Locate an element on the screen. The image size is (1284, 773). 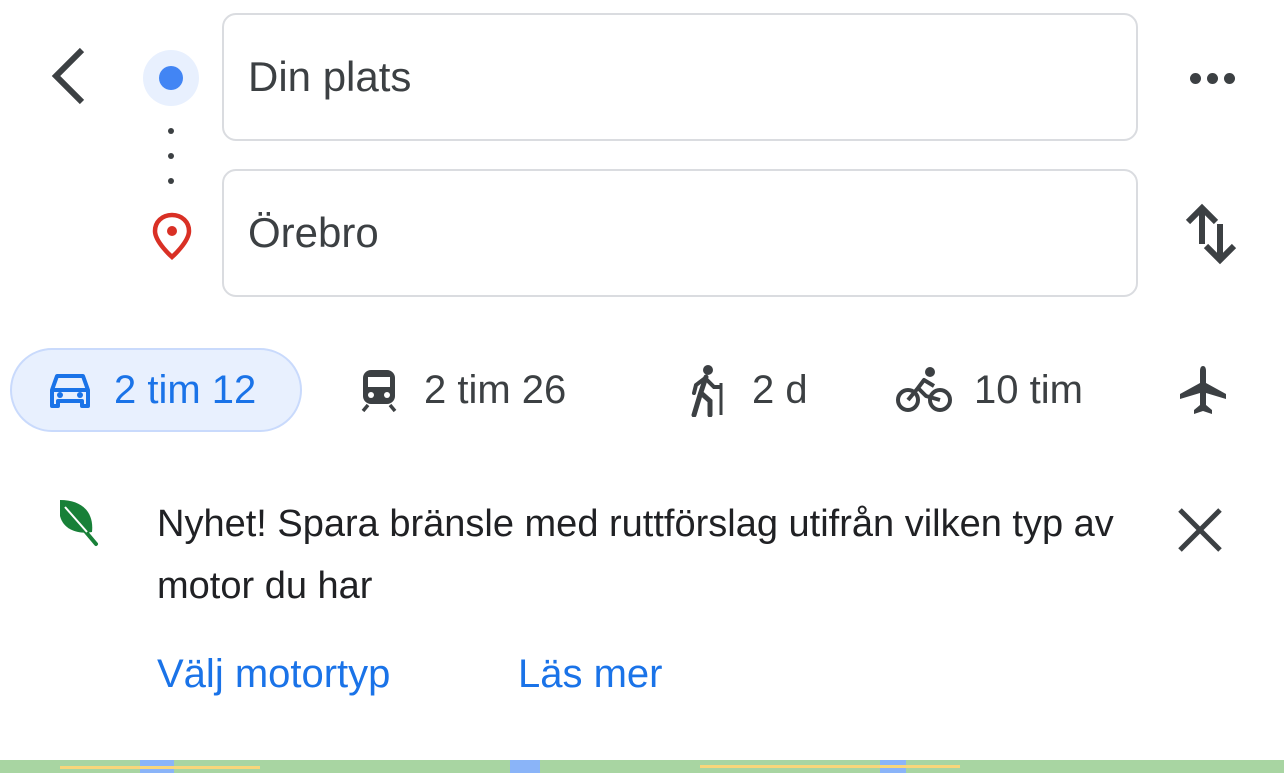
hiking-icon is located at coordinates (707, 390).